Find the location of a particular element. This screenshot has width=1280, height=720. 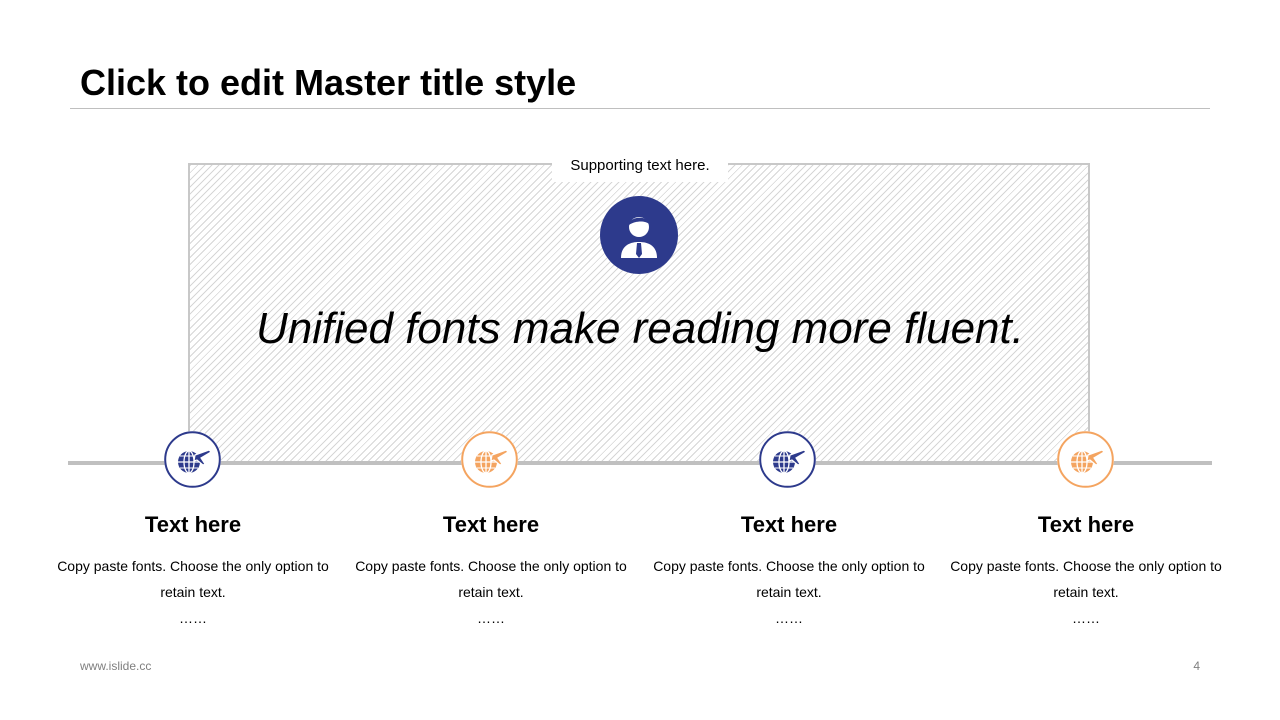

person-icon is located at coordinates (639, 235).